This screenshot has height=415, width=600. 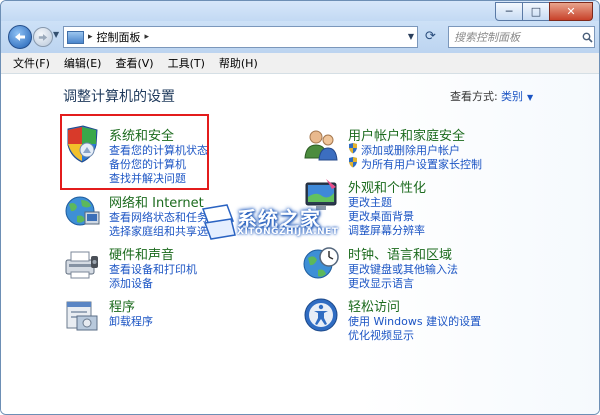 I want to click on close-button: ✕, so click(x=571, y=11).